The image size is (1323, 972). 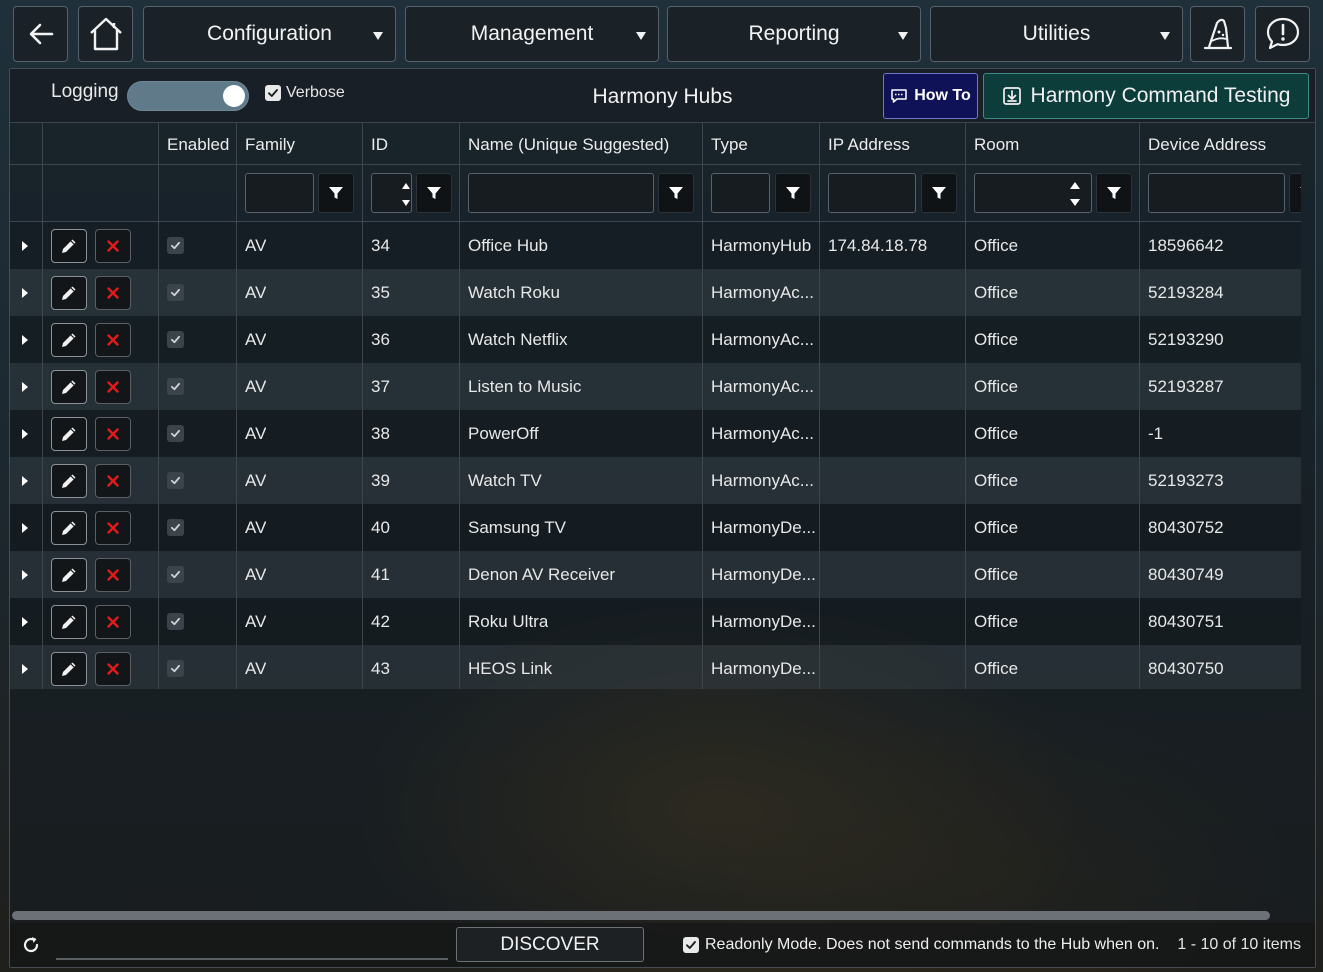 What do you see at coordinates (1052, 143) in the screenshot?
I see `header-room: Room` at bounding box center [1052, 143].